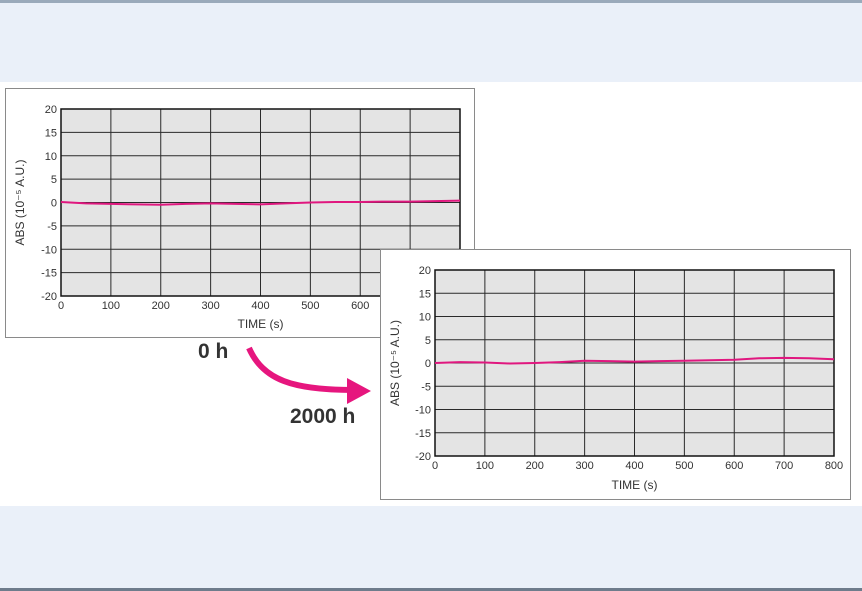  What do you see at coordinates (784, 466) in the screenshot?
I see `x-tick-label: 700` at bounding box center [784, 466].